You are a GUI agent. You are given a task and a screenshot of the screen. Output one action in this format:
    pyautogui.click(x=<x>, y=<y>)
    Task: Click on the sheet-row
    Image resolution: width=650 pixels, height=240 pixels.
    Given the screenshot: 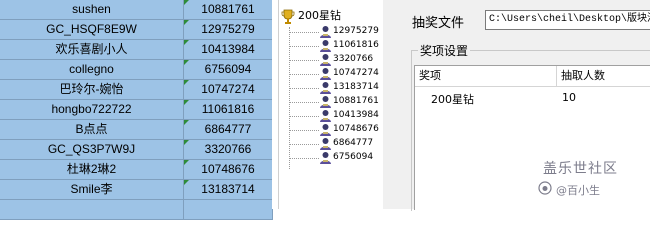 What is the action you would take?
    pyautogui.click(x=139, y=210)
    